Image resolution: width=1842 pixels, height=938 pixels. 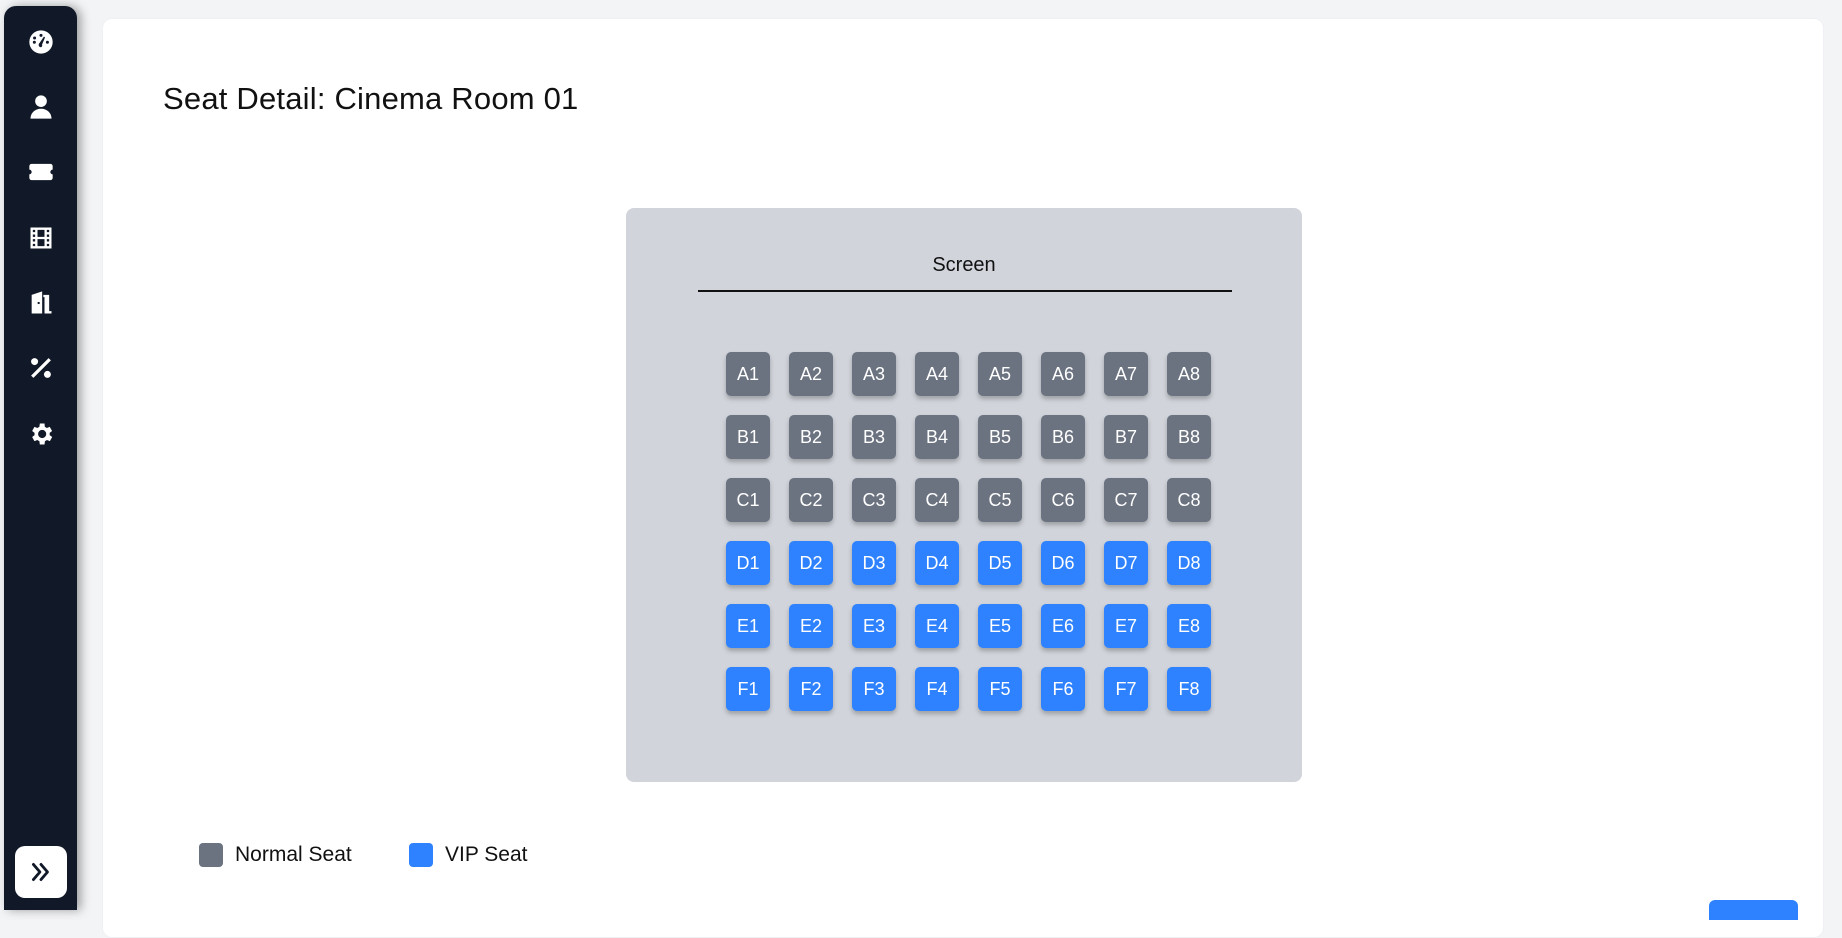 What do you see at coordinates (1753, 910) in the screenshot?
I see `action-button-partial` at bounding box center [1753, 910].